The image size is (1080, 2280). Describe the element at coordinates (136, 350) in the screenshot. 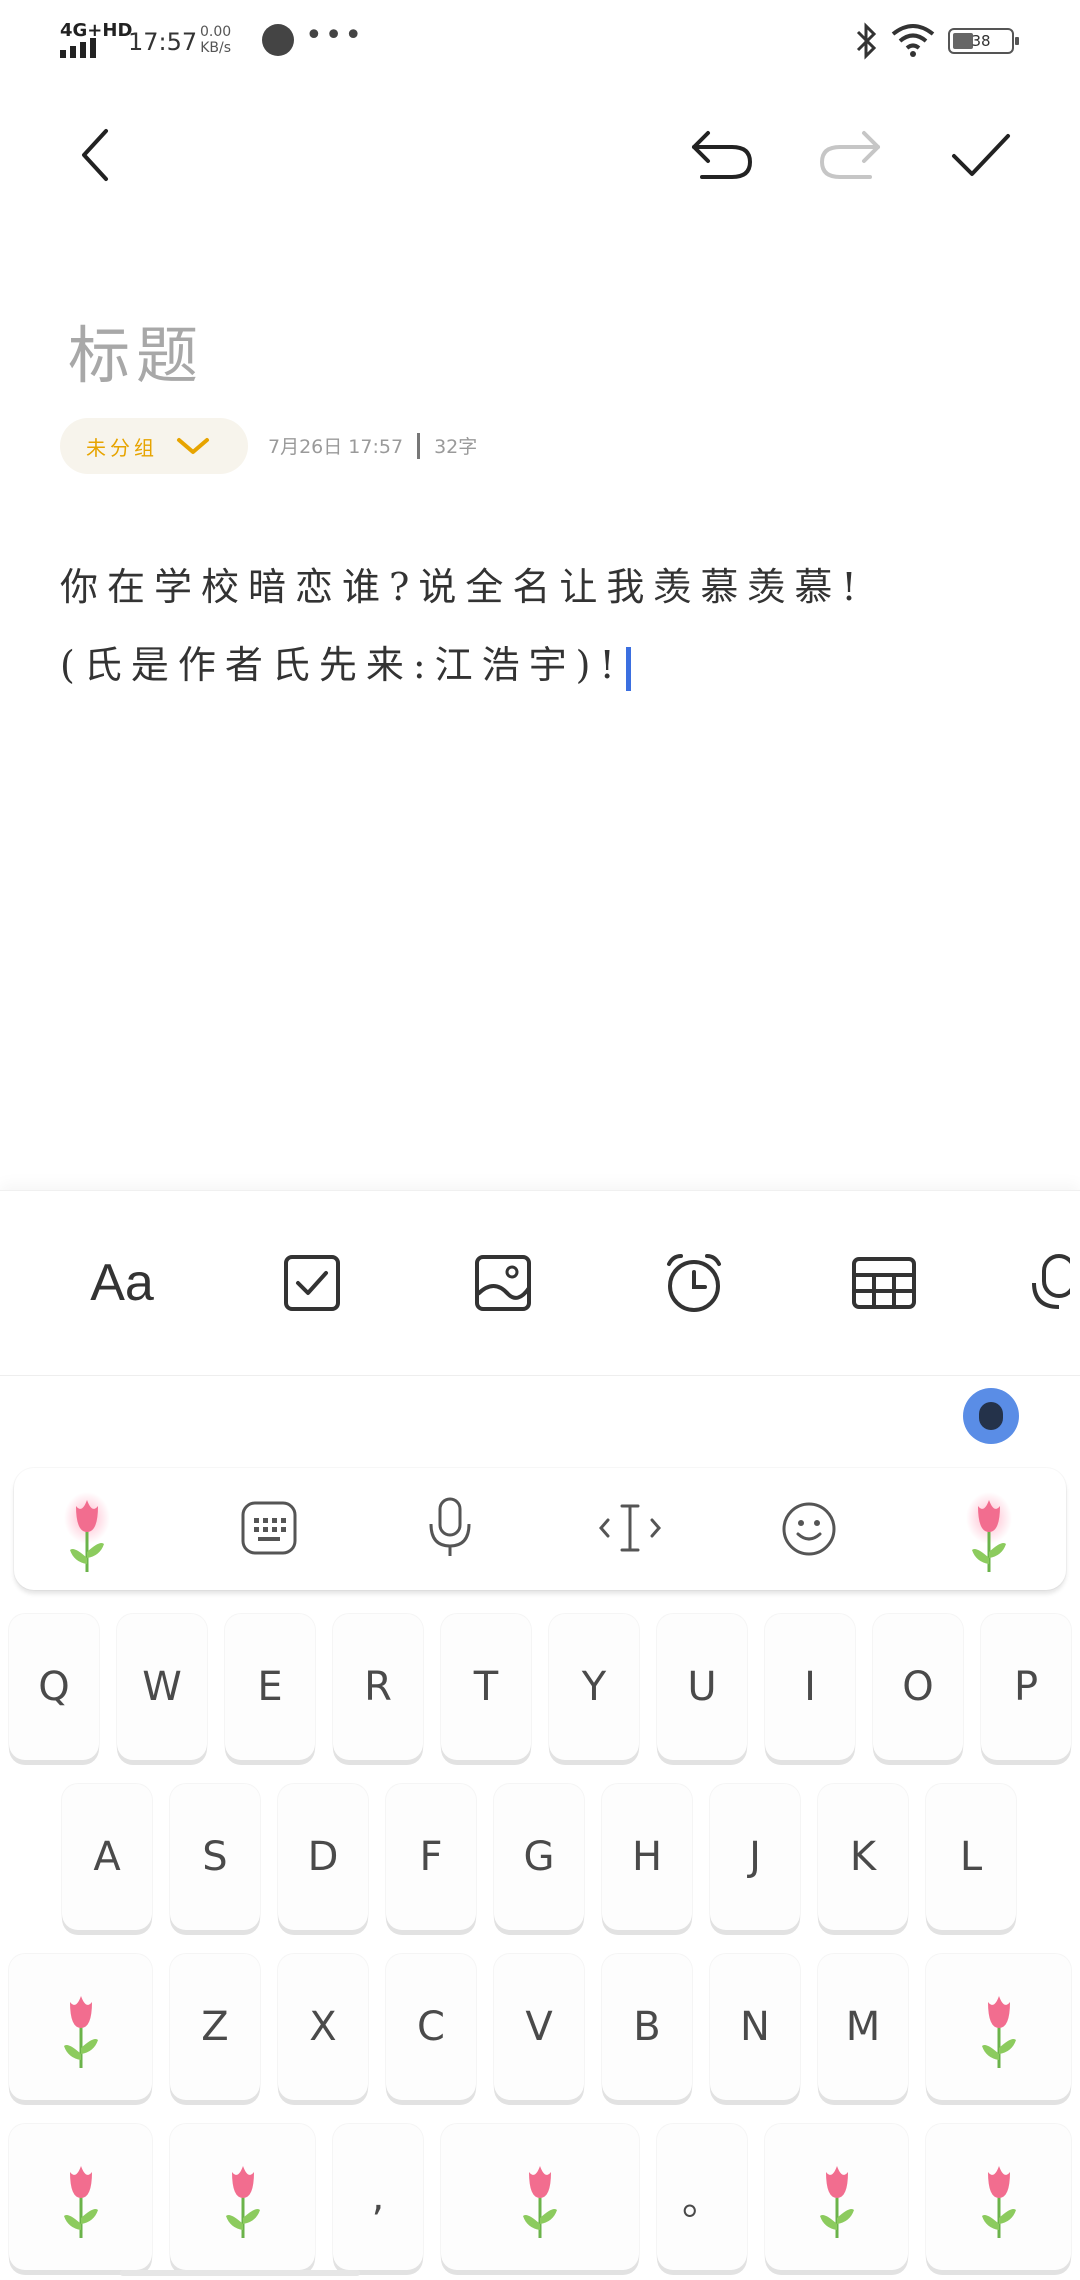

I see `title-input: 标题` at that location.